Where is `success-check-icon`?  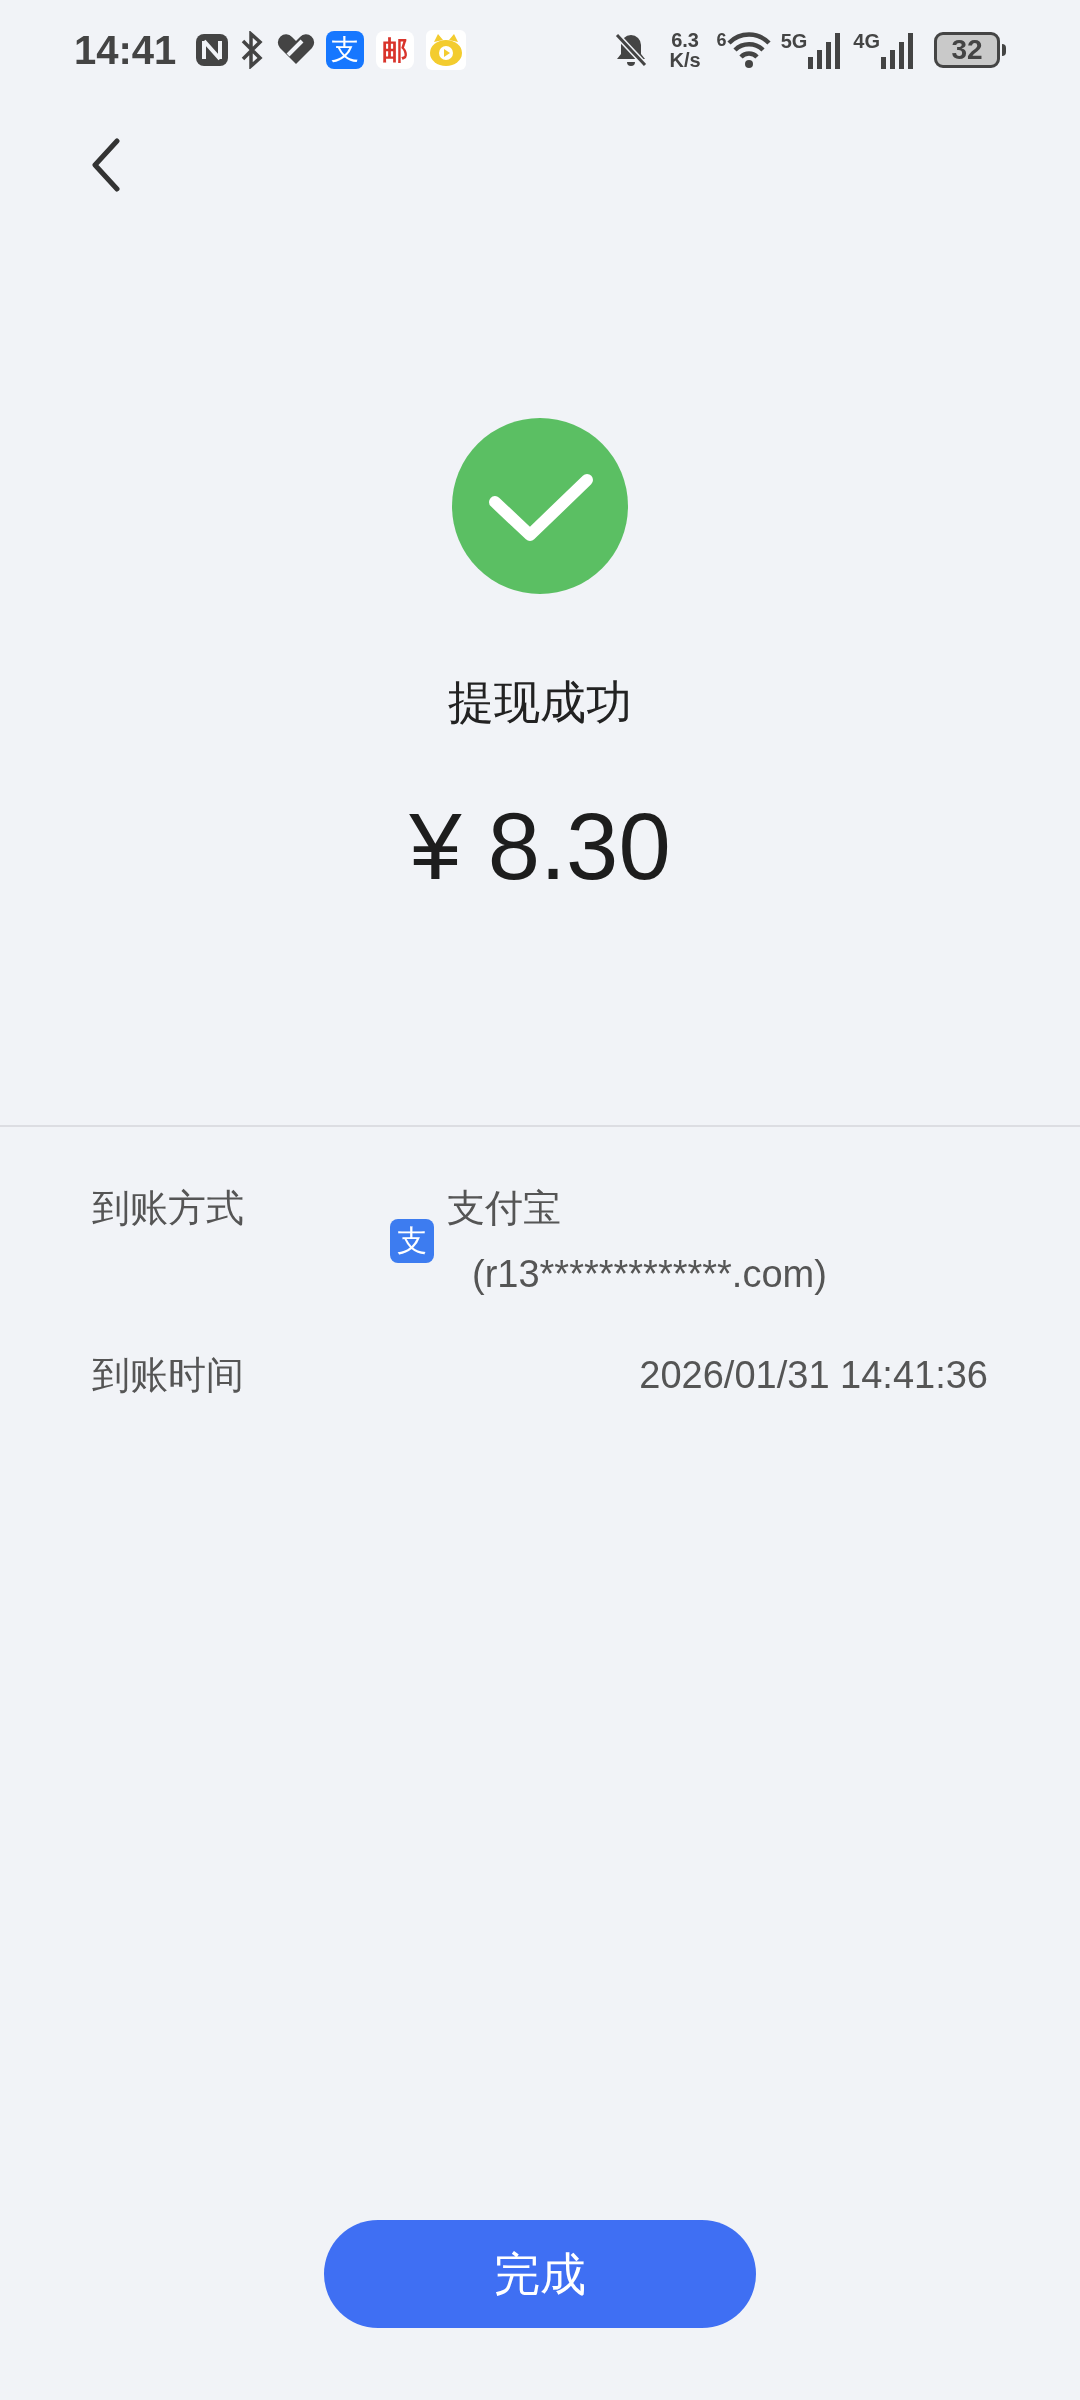
success-check-icon is located at coordinates (540, 506).